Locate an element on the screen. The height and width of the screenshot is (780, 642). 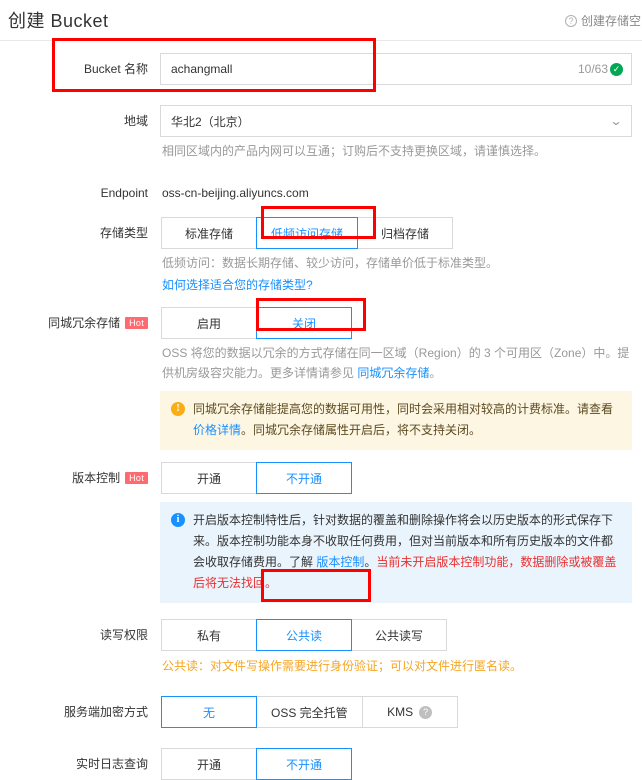
zone-redundancy-hint-part2: 。 is located at coordinates (435, 373).